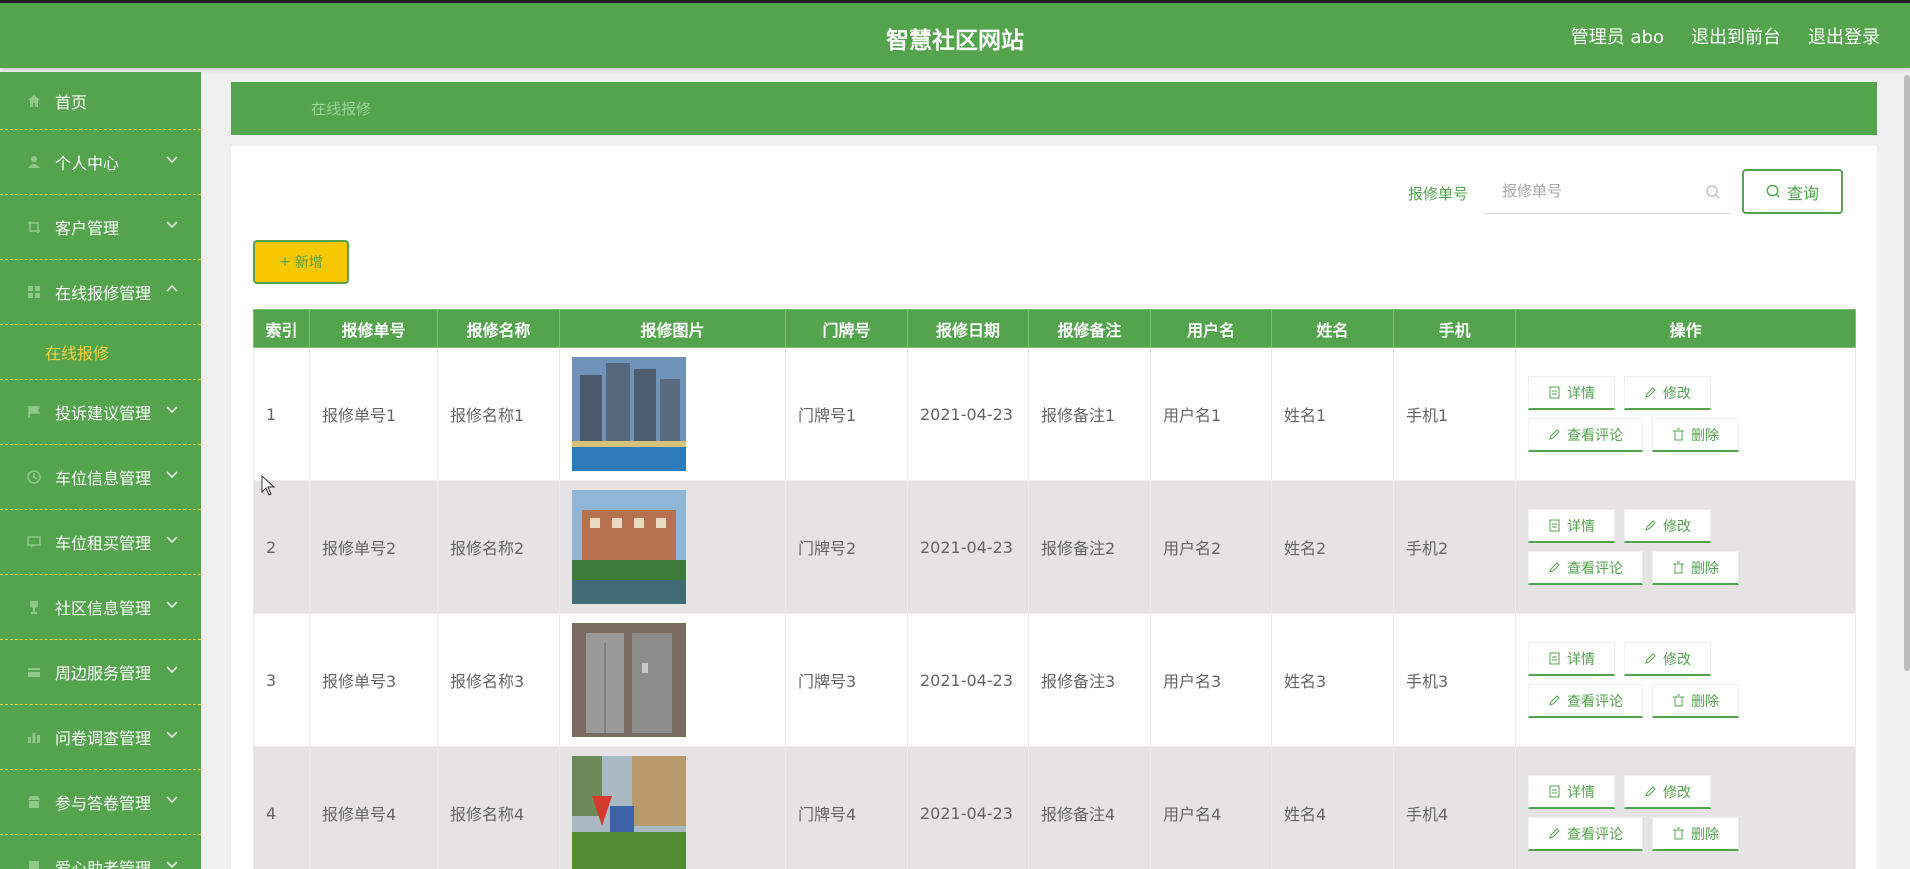 This screenshot has width=1910, height=869. Describe the element at coordinates (100, 101) in the screenshot. I see `sidebar-item-home: 首页` at that location.